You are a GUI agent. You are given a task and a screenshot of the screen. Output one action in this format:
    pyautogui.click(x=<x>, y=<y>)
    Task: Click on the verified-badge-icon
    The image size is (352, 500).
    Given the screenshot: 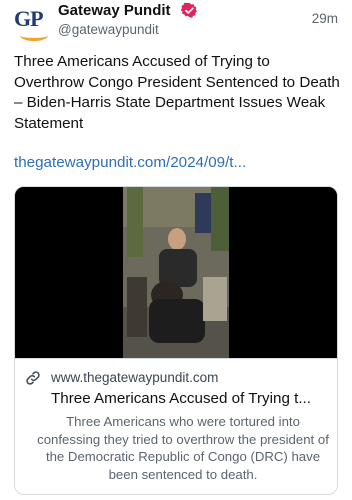 What is the action you would take?
    pyautogui.click(x=189, y=10)
    